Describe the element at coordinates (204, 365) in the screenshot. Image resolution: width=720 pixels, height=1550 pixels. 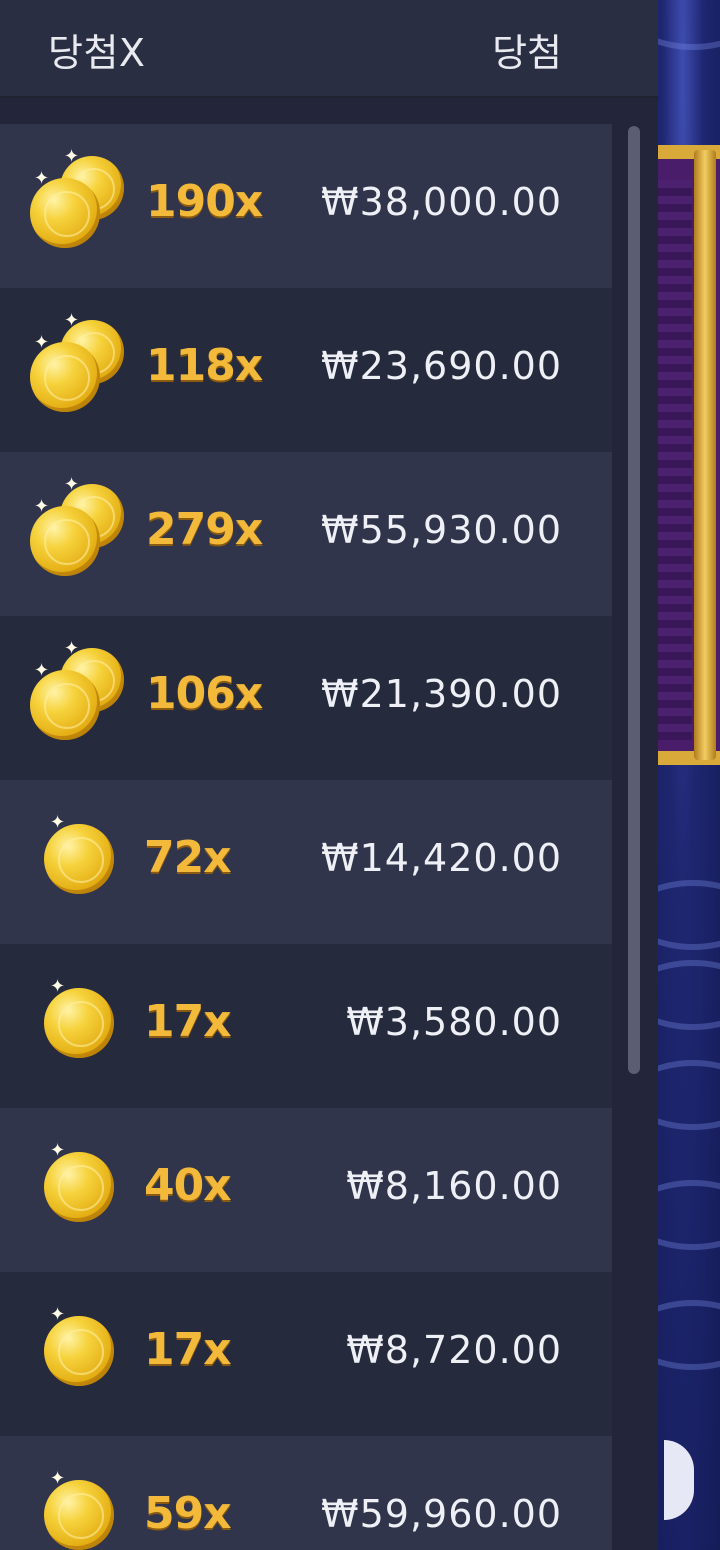
I see `multiplier-value: 118x` at that location.